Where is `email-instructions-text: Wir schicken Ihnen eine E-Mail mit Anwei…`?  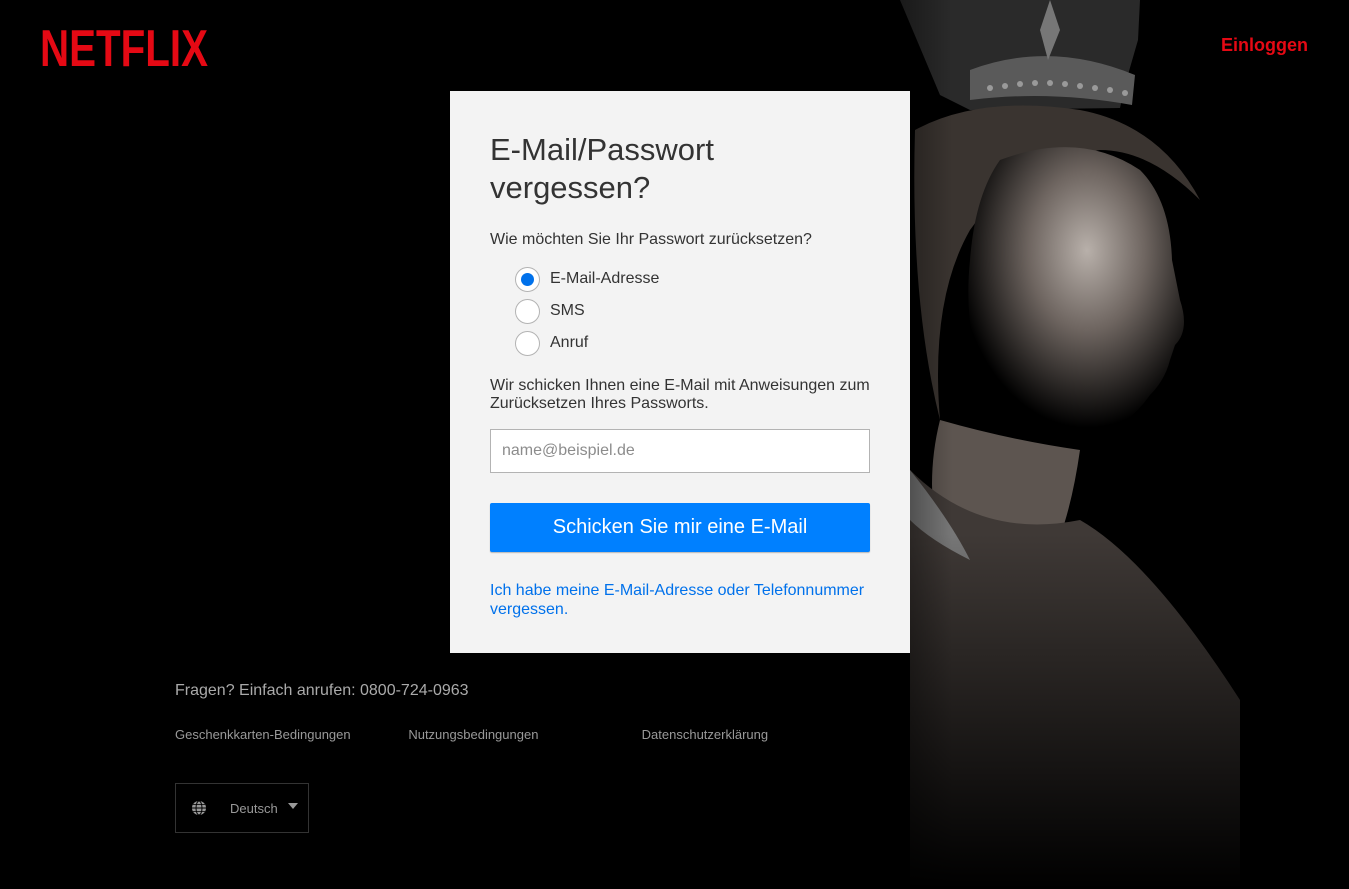 email-instructions-text: Wir schicken Ihnen eine E-Mail mit Anwei… is located at coordinates (680, 394).